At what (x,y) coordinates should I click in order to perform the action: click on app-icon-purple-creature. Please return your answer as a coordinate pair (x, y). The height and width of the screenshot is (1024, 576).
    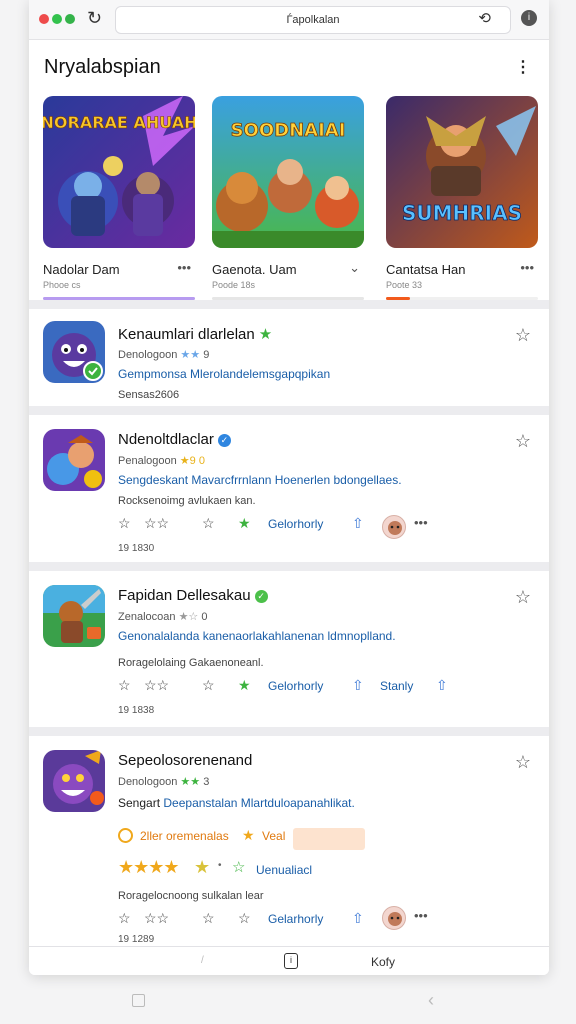
    Looking at the image, I should click on (74, 352).